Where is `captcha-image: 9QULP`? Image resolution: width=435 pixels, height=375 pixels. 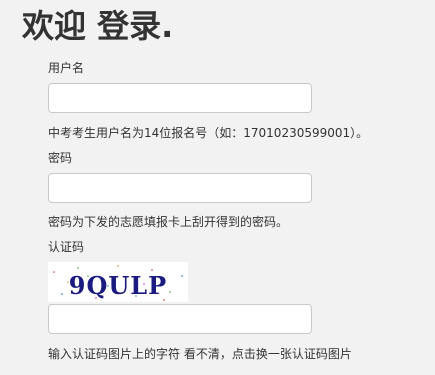 captcha-image: 9QULP is located at coordinates (118, 282).